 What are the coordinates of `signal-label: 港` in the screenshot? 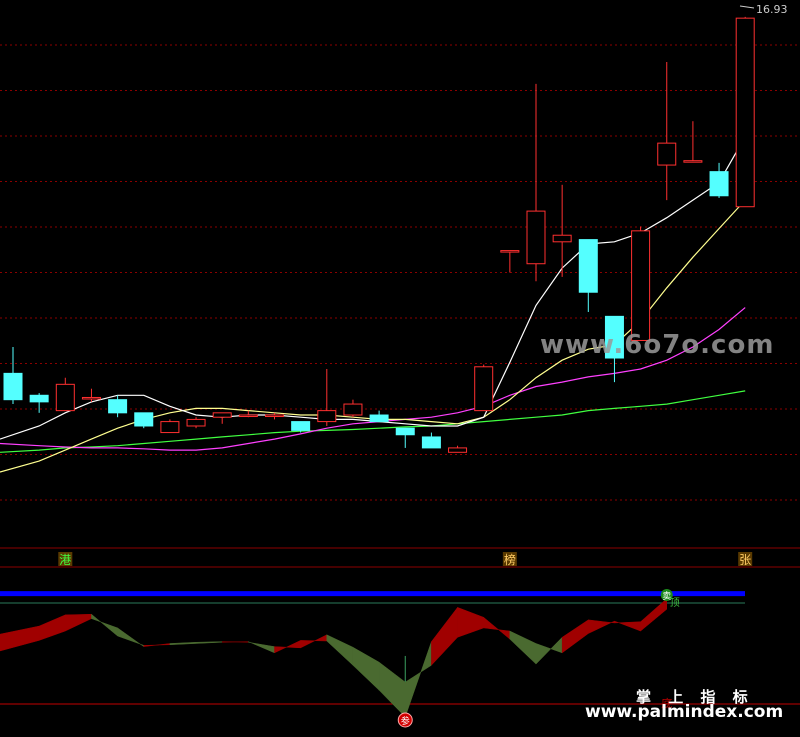 It's located at (65, 560).